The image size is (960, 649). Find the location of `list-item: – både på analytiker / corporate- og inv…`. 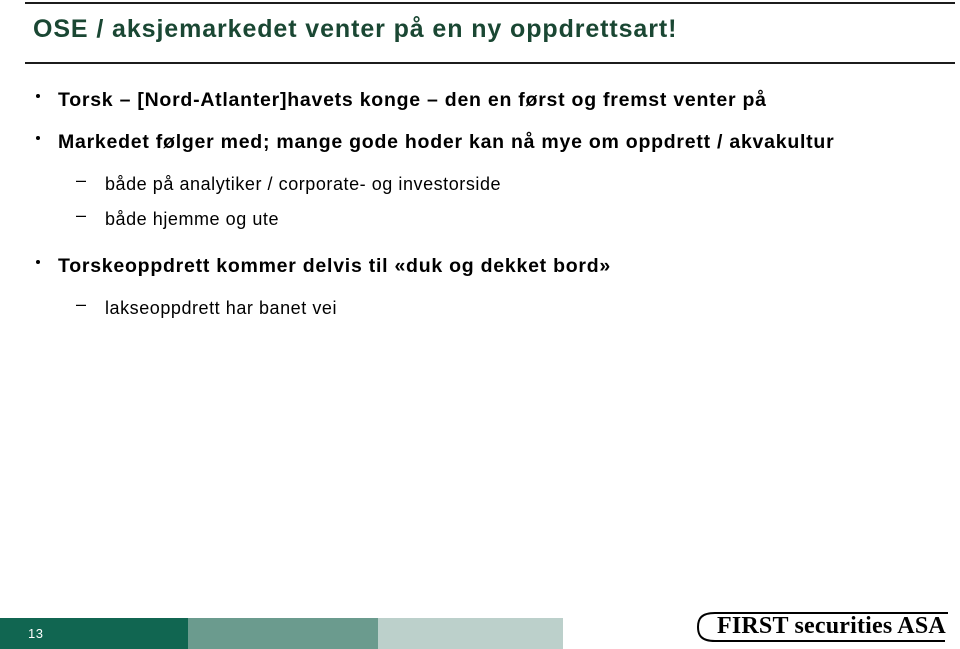

list-item: – både på analytiker / corporate- og inv… is located at coordinates (480, 184).